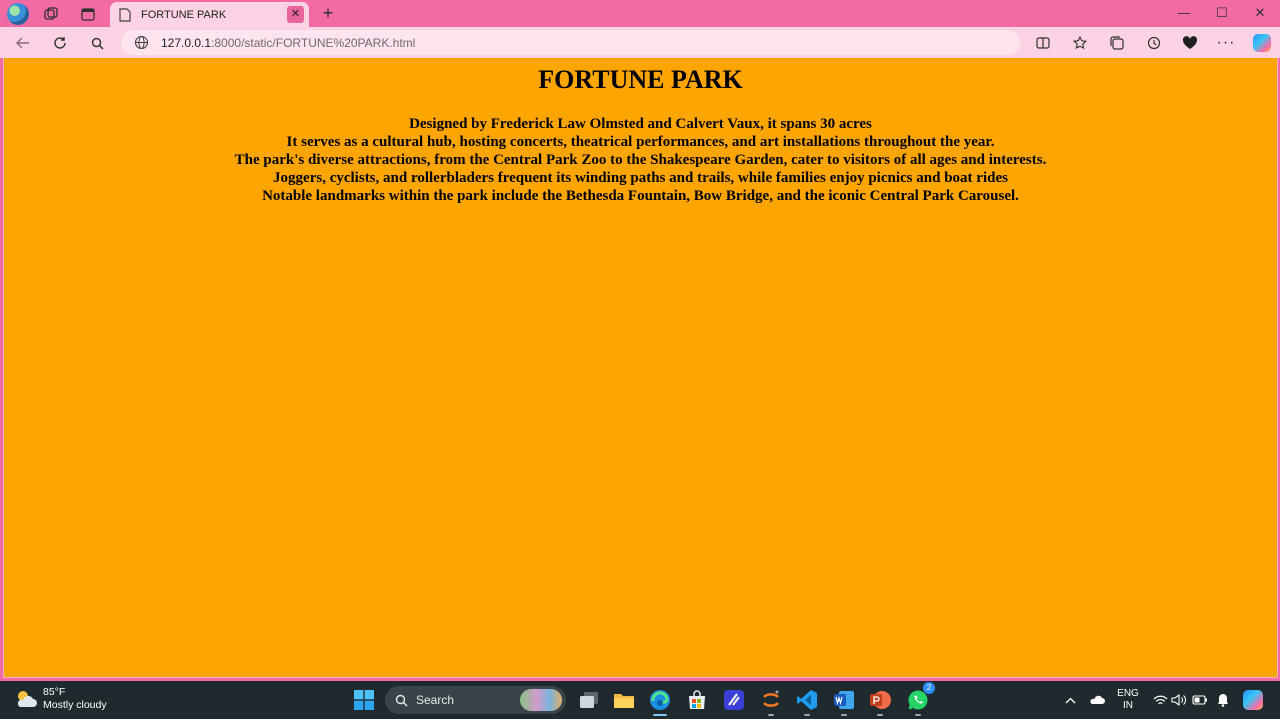  I want to click on tab-title: FORTUNE PARK, so click(184, 14).